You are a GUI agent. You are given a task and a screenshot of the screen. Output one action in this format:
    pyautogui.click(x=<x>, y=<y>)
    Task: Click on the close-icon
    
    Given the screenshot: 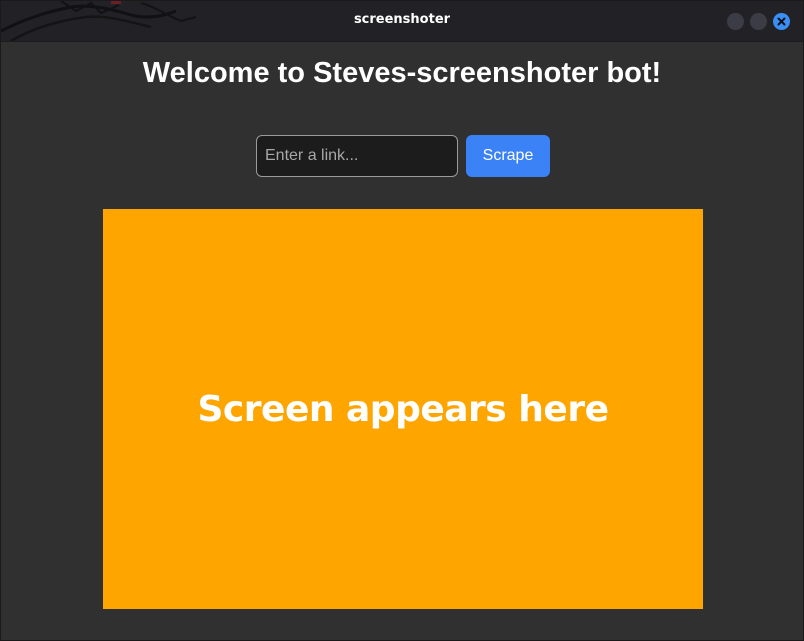 What is the action you would take?
    pyautogui.click(x=781, y=21)
    